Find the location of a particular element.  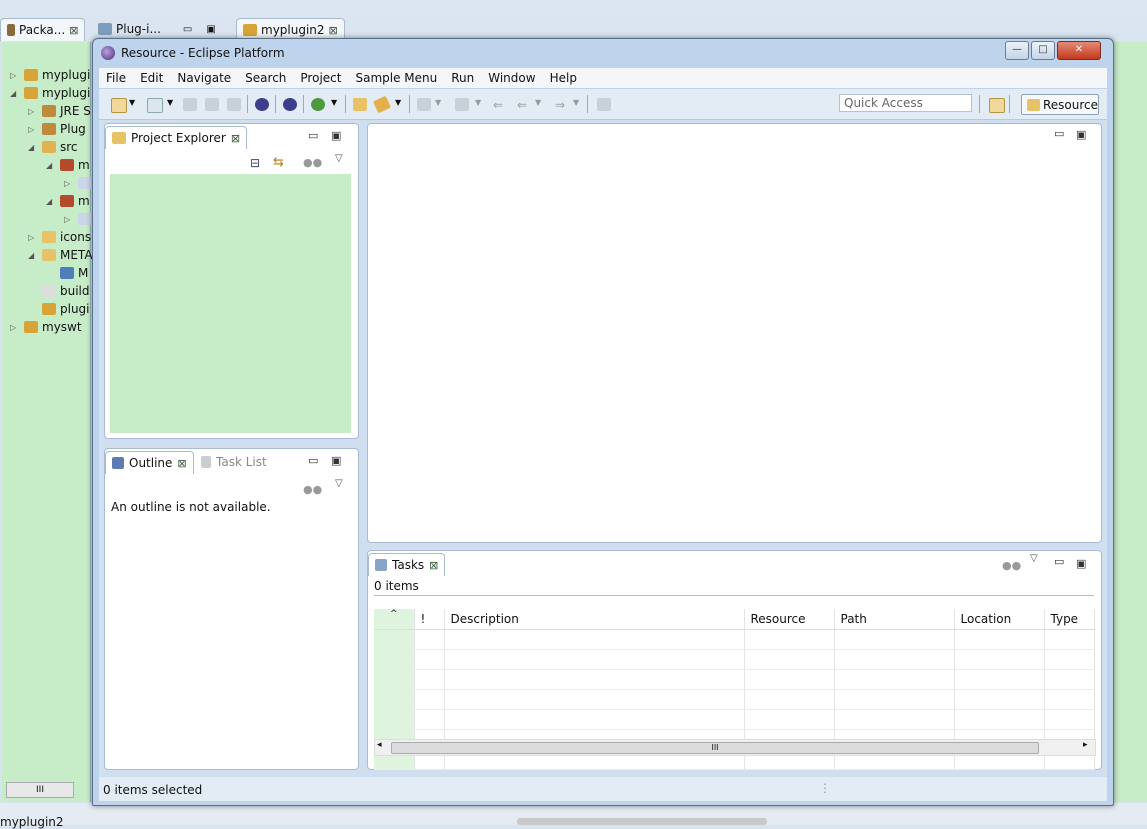

tree-item: build is located at coordinates (59, 291).